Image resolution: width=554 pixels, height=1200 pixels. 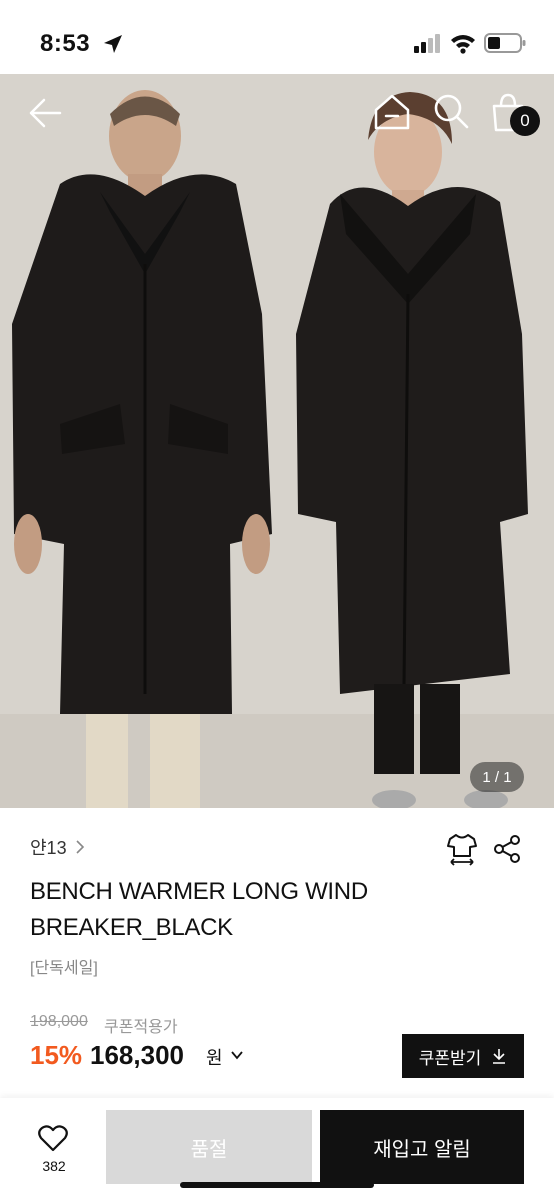 What do you see at coordinates (54, 1166) in the screenshot?
I see `like-count: 382` at bounding box center [54, 1166].